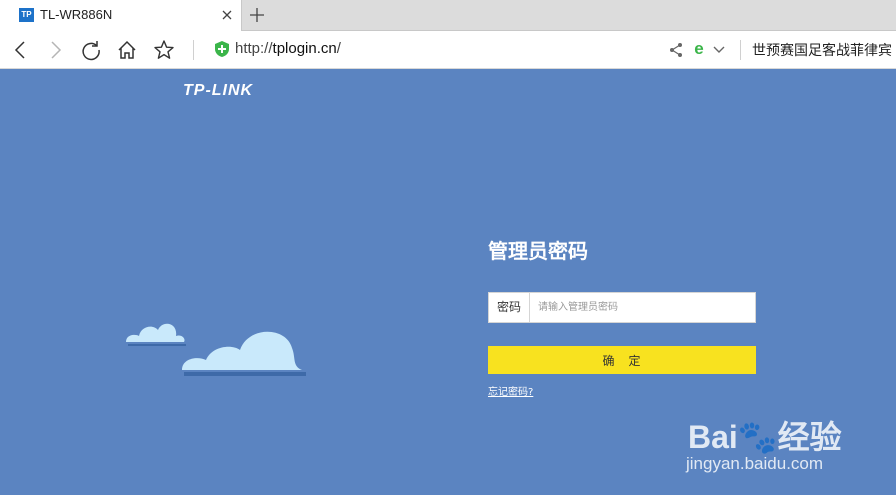  Describe the element at coordinates (254, 48) in the screenshot. I see `url-scheme: http://` at that location.